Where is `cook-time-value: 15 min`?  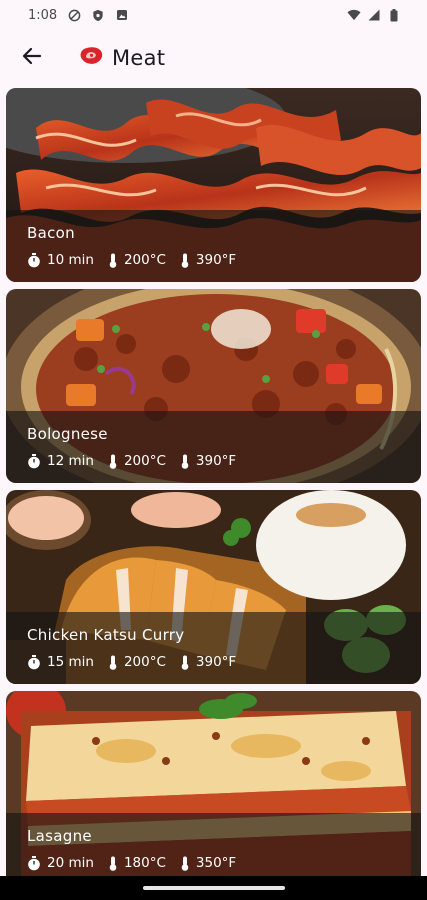
cook-time-value: 15 min is located at coordinates (70, 662).